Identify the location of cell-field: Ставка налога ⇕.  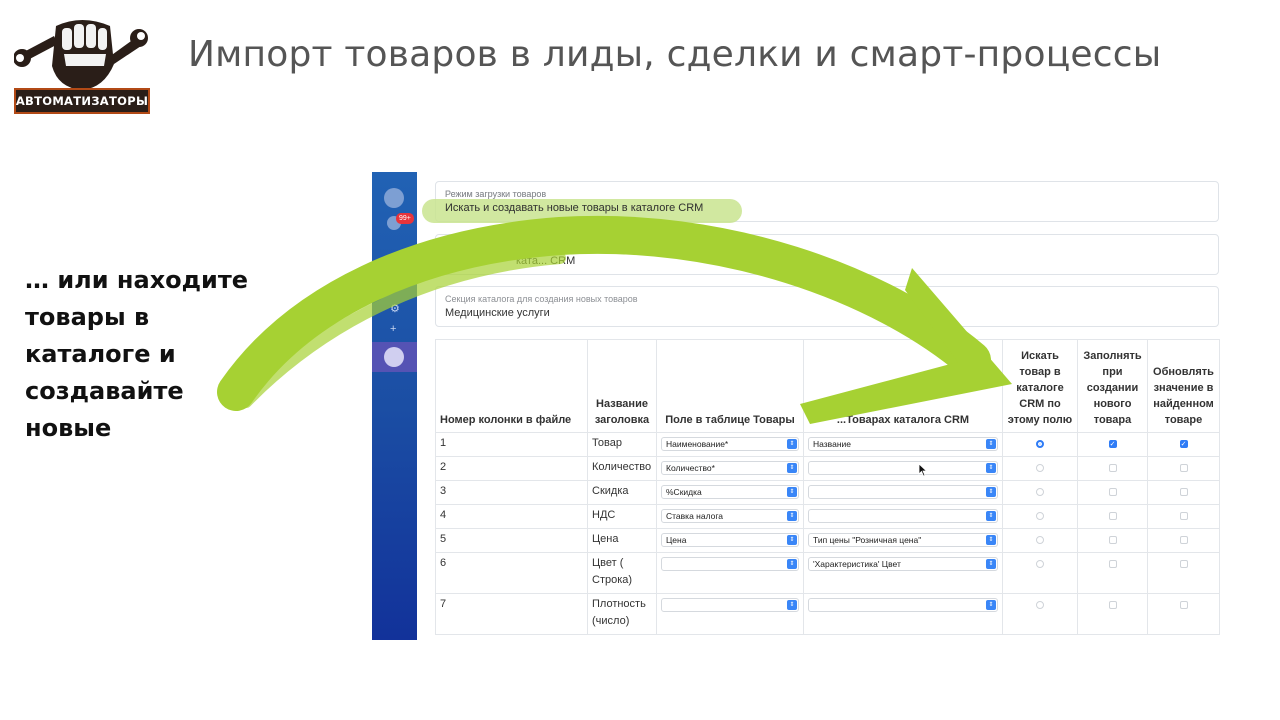
(730, 516).